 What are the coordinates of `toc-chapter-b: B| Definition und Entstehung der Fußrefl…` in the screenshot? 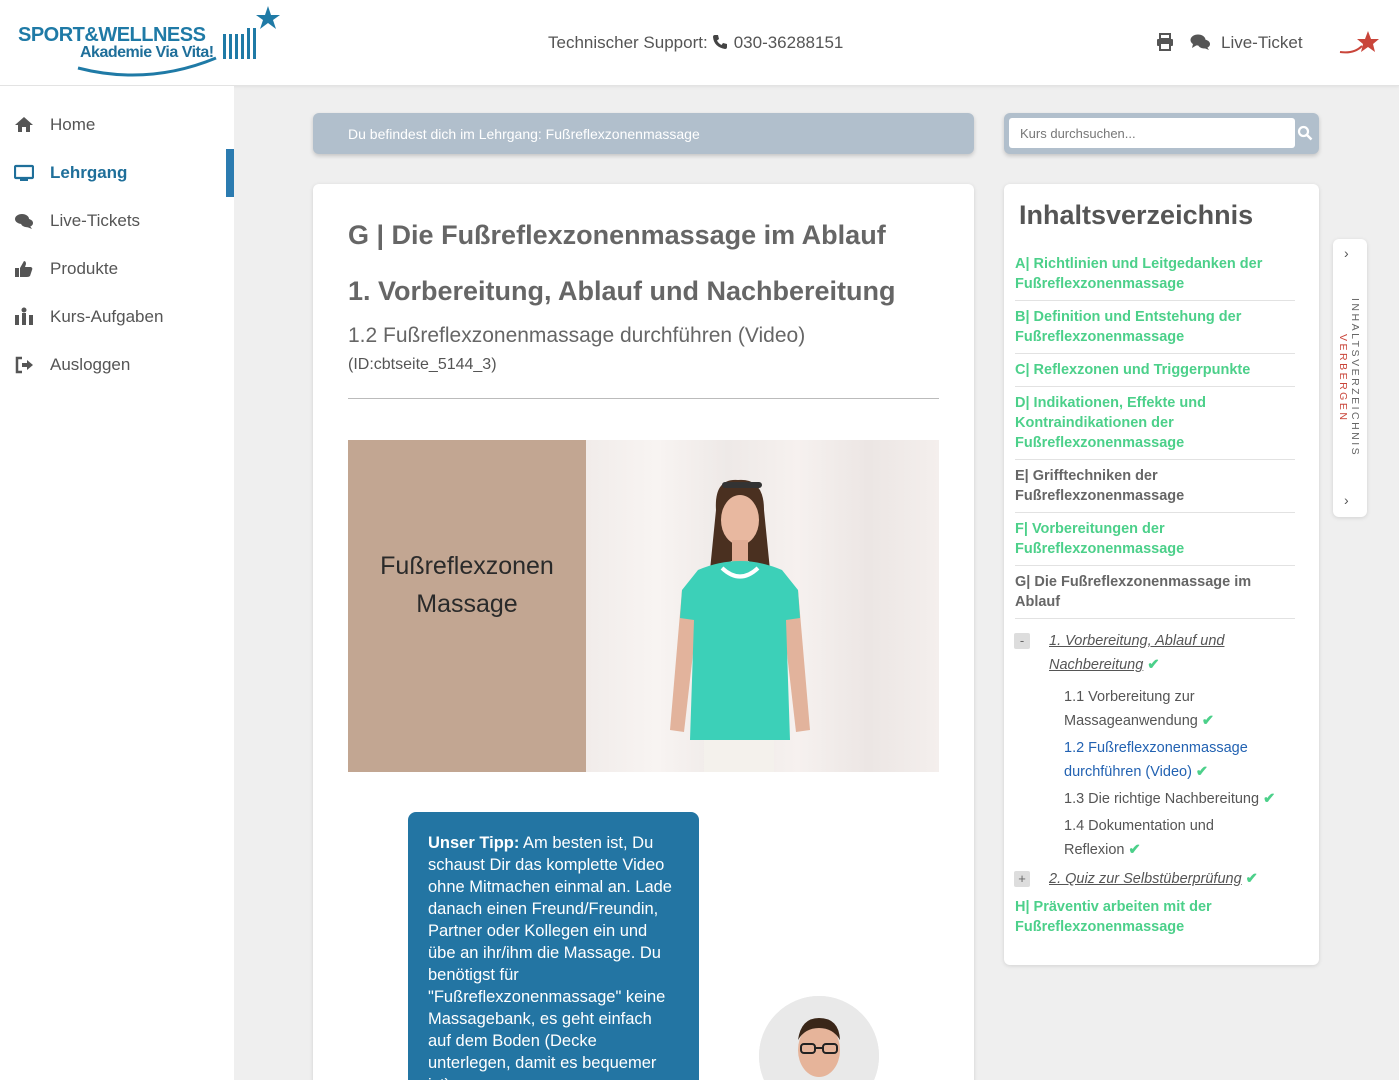 It's located at (1155, 327).